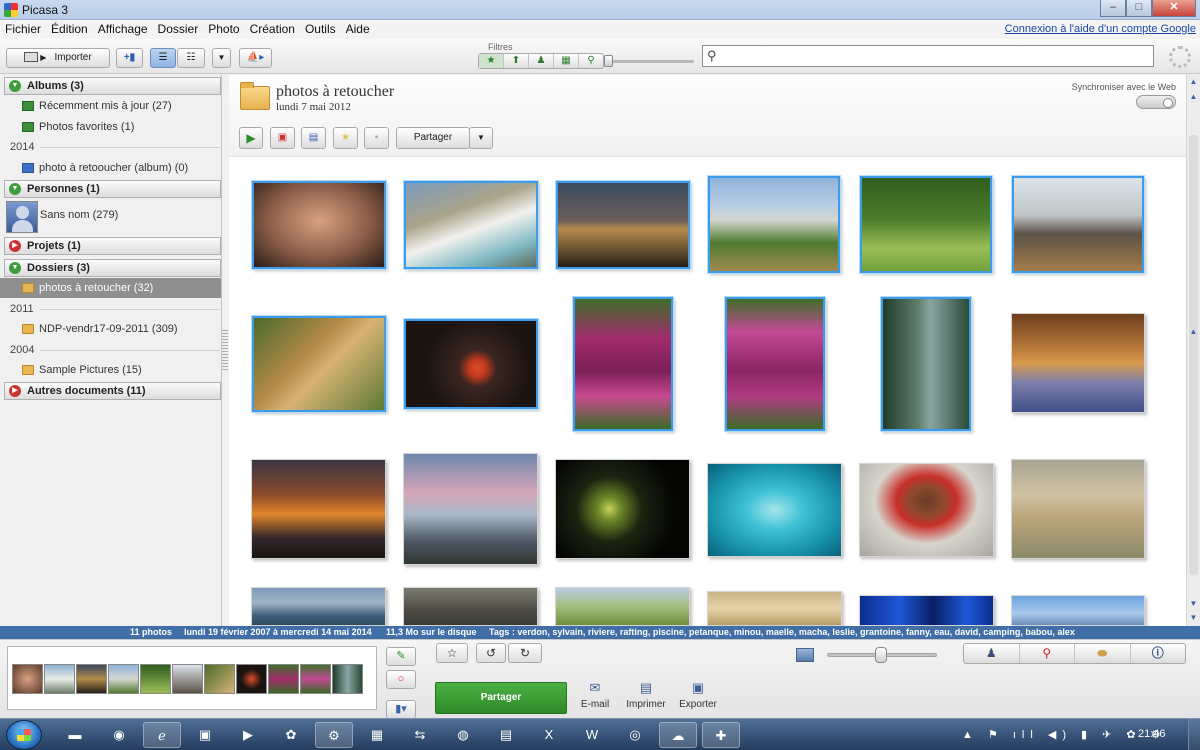  What do you see at coordinates (926, 364) in the screenshot?
I see `photo-thumbnail-forest` at bounding box center [926, 364].